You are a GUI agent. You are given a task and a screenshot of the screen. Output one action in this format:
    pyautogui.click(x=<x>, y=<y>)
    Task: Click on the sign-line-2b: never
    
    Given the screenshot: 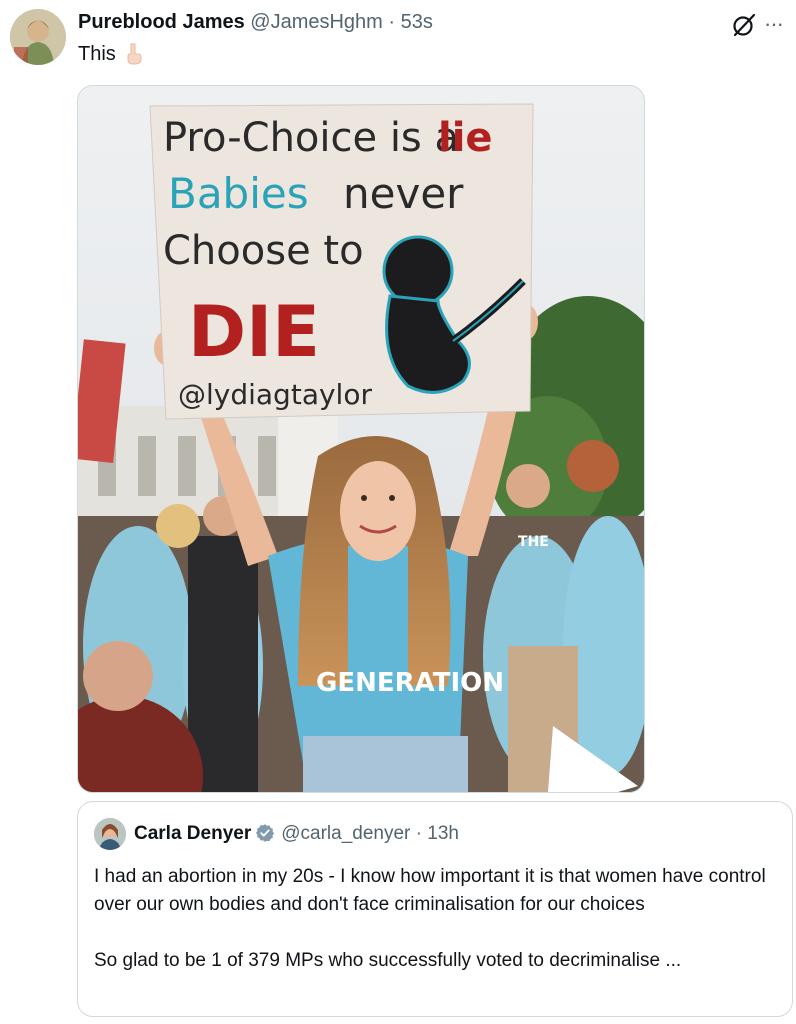 What is the action you would take?
    pyautogui.click(x=403, y=193)
    